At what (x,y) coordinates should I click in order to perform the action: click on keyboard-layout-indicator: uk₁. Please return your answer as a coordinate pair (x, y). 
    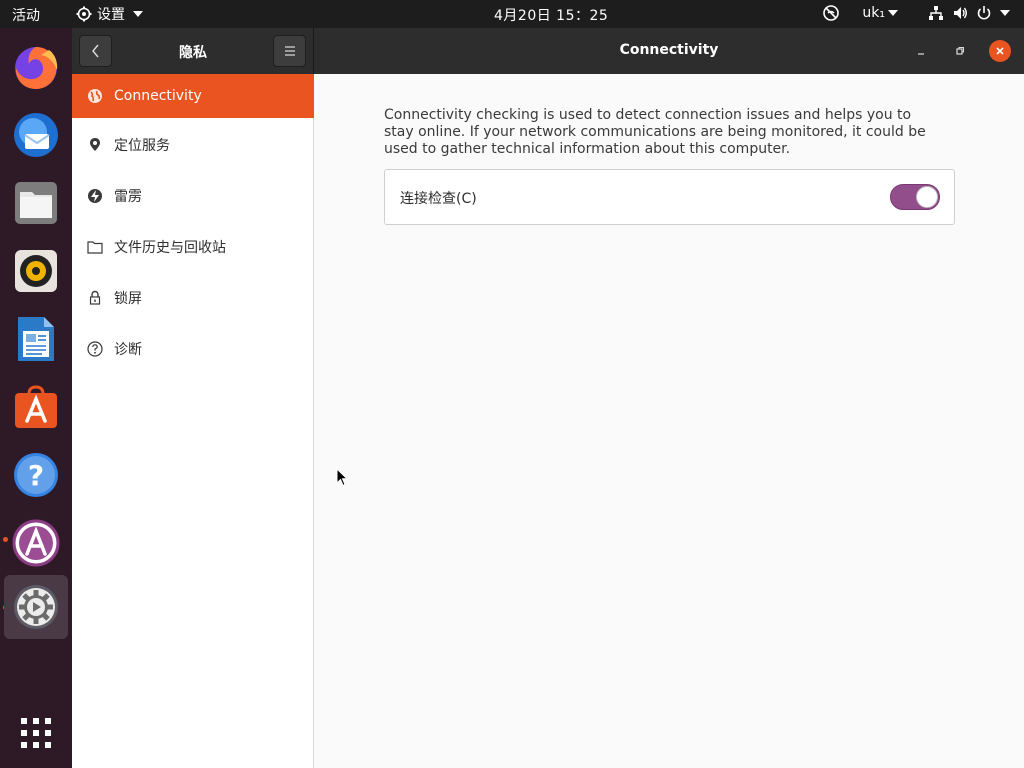
    Looking at the image, I should click on (873, 13).